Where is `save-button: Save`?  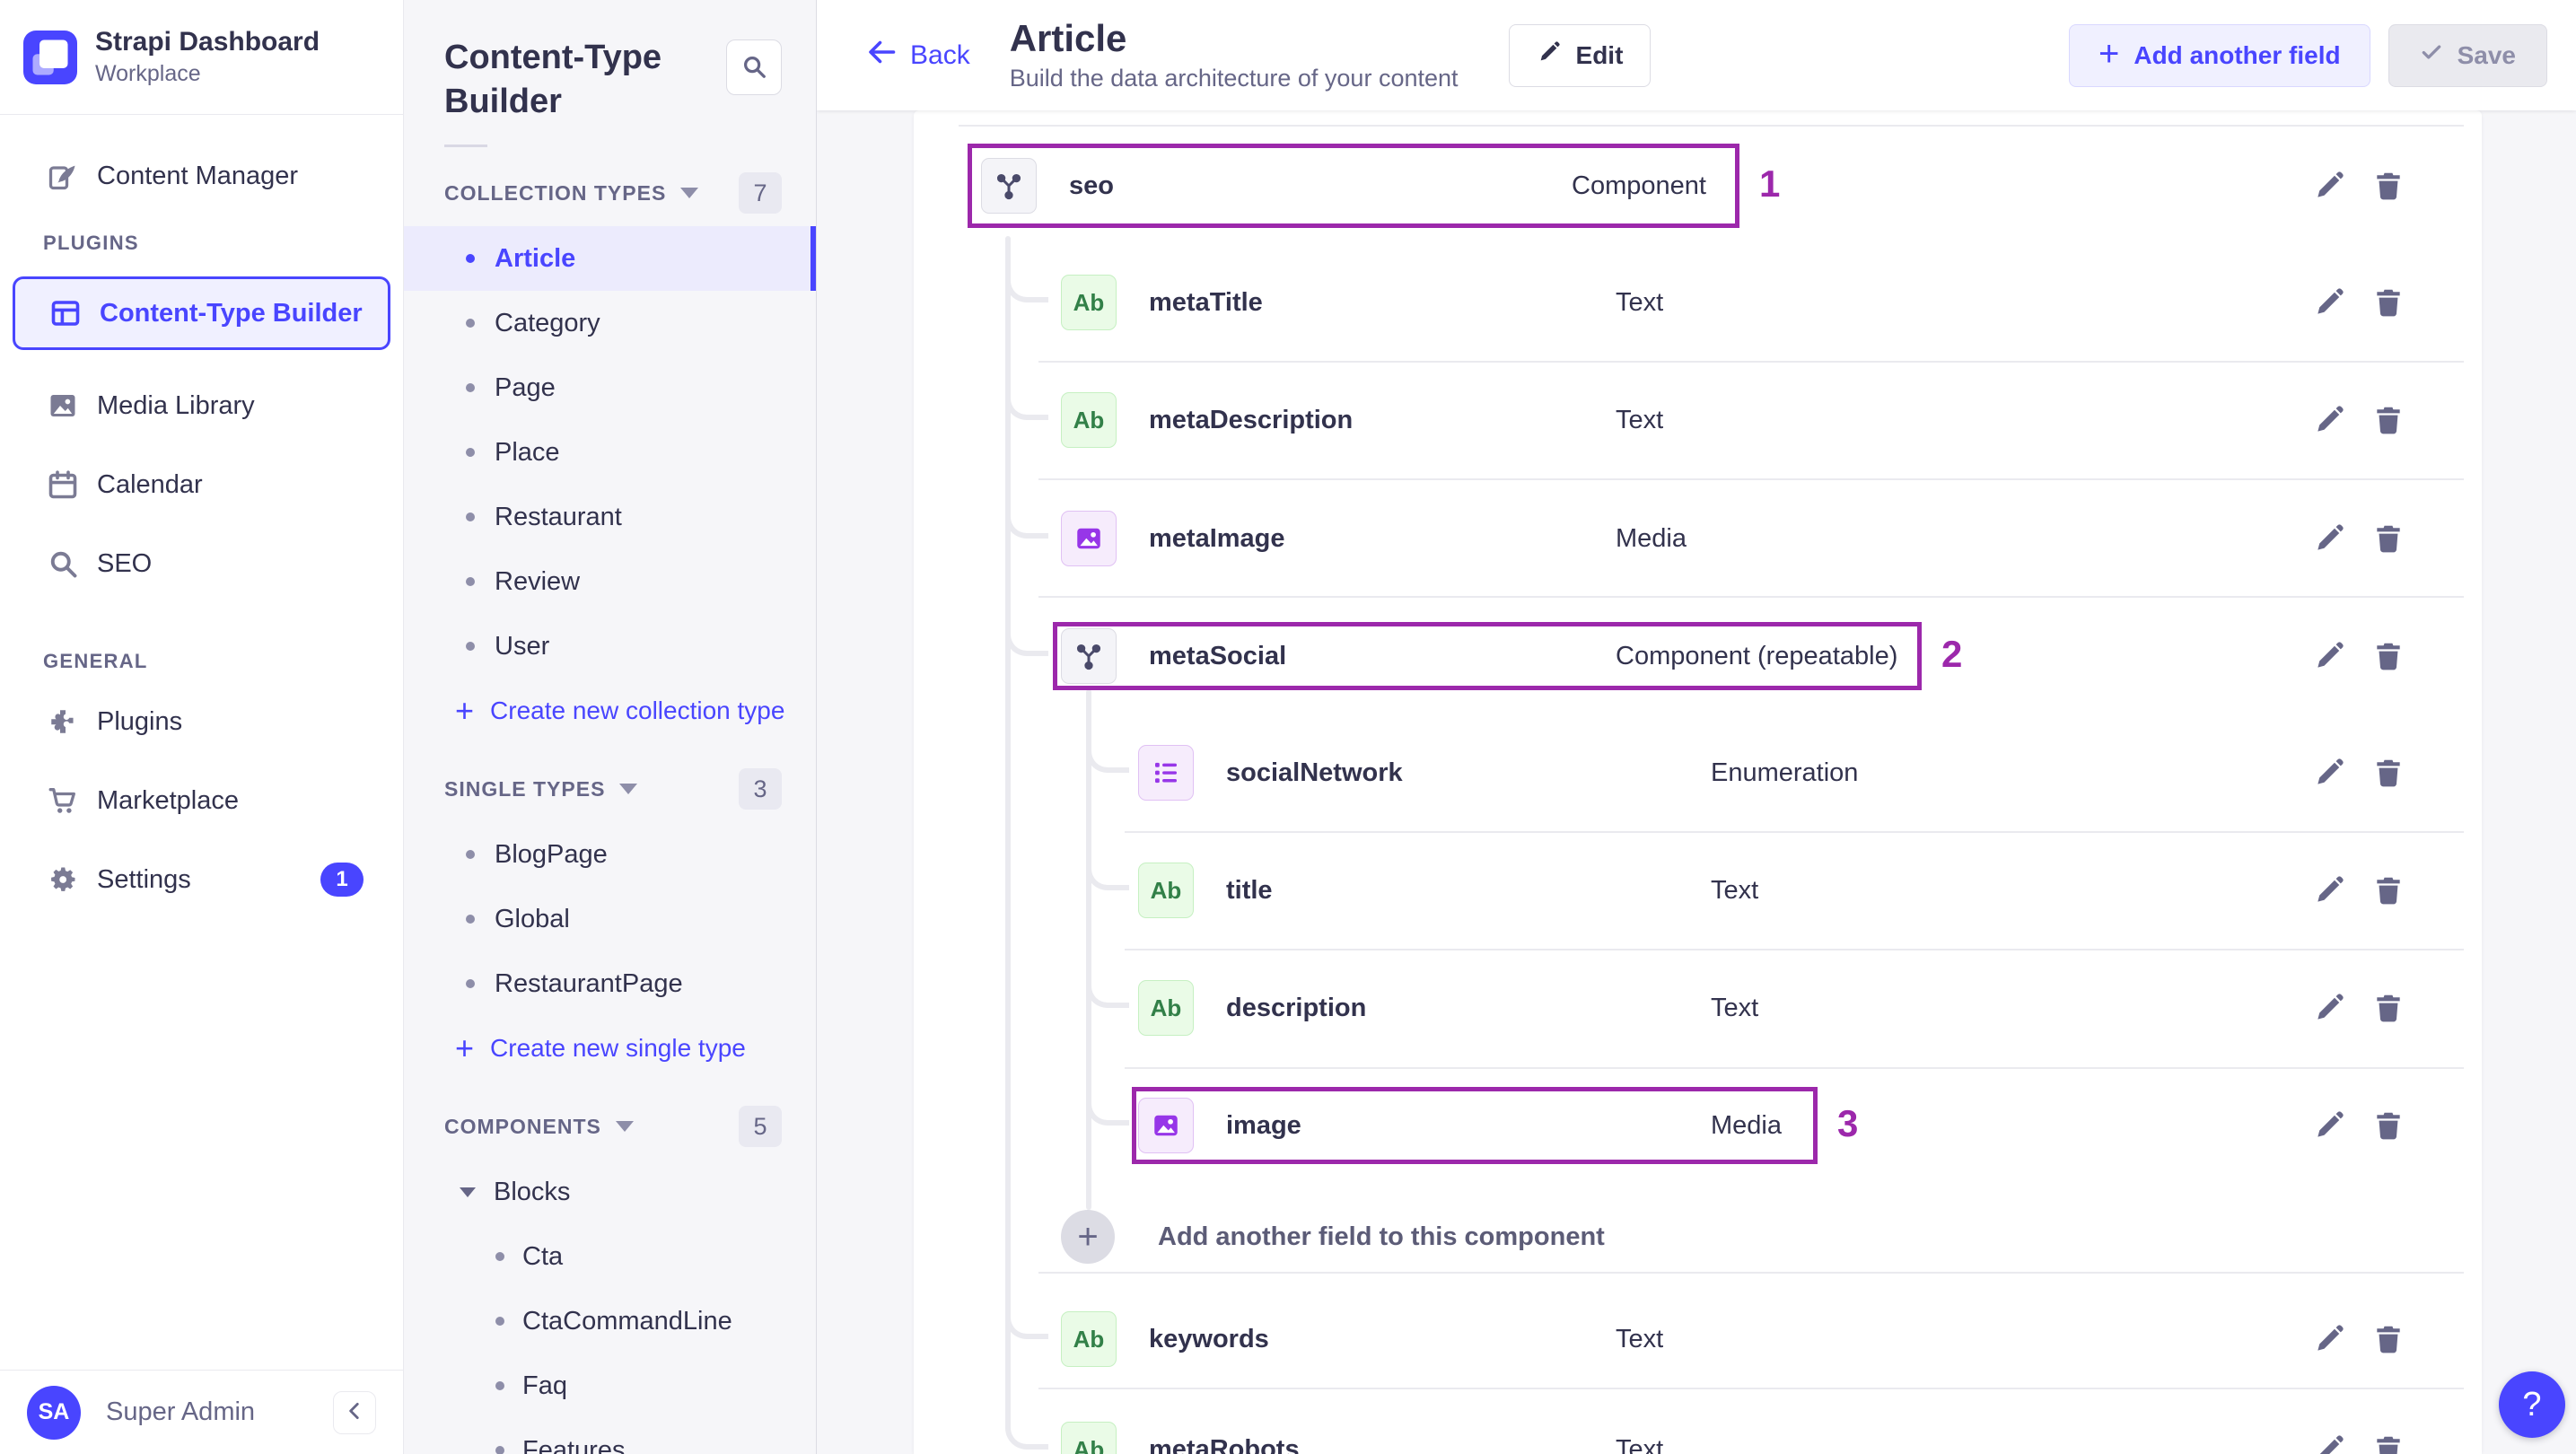
save-button: Save is located at coordinates (2467, 55).